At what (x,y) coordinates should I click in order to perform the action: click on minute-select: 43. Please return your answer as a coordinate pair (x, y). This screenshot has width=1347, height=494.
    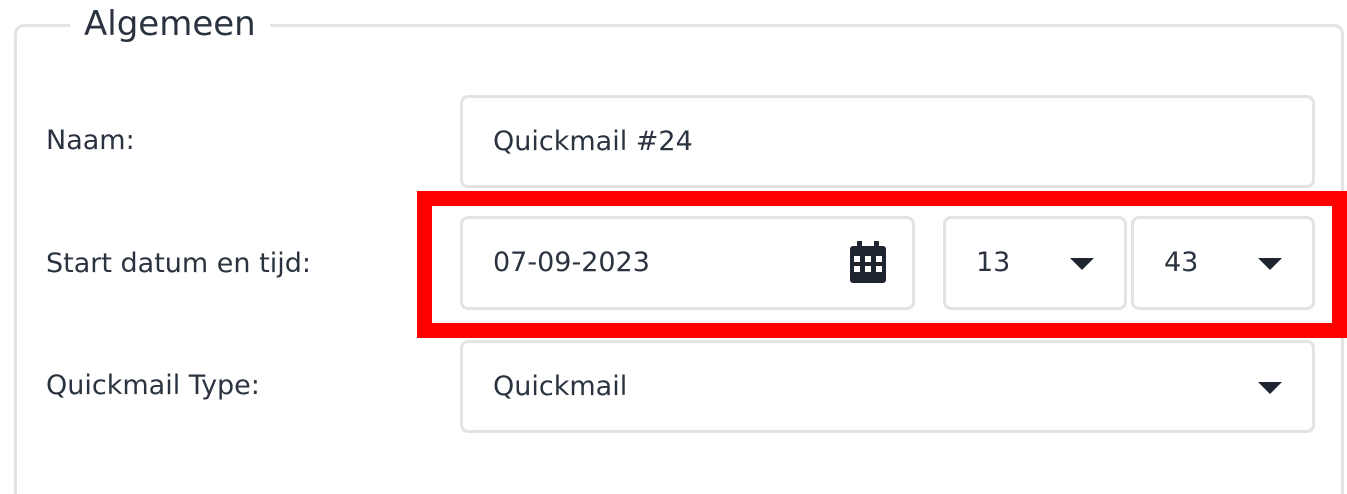
    Looking at the image, I should click on (1223, 263).